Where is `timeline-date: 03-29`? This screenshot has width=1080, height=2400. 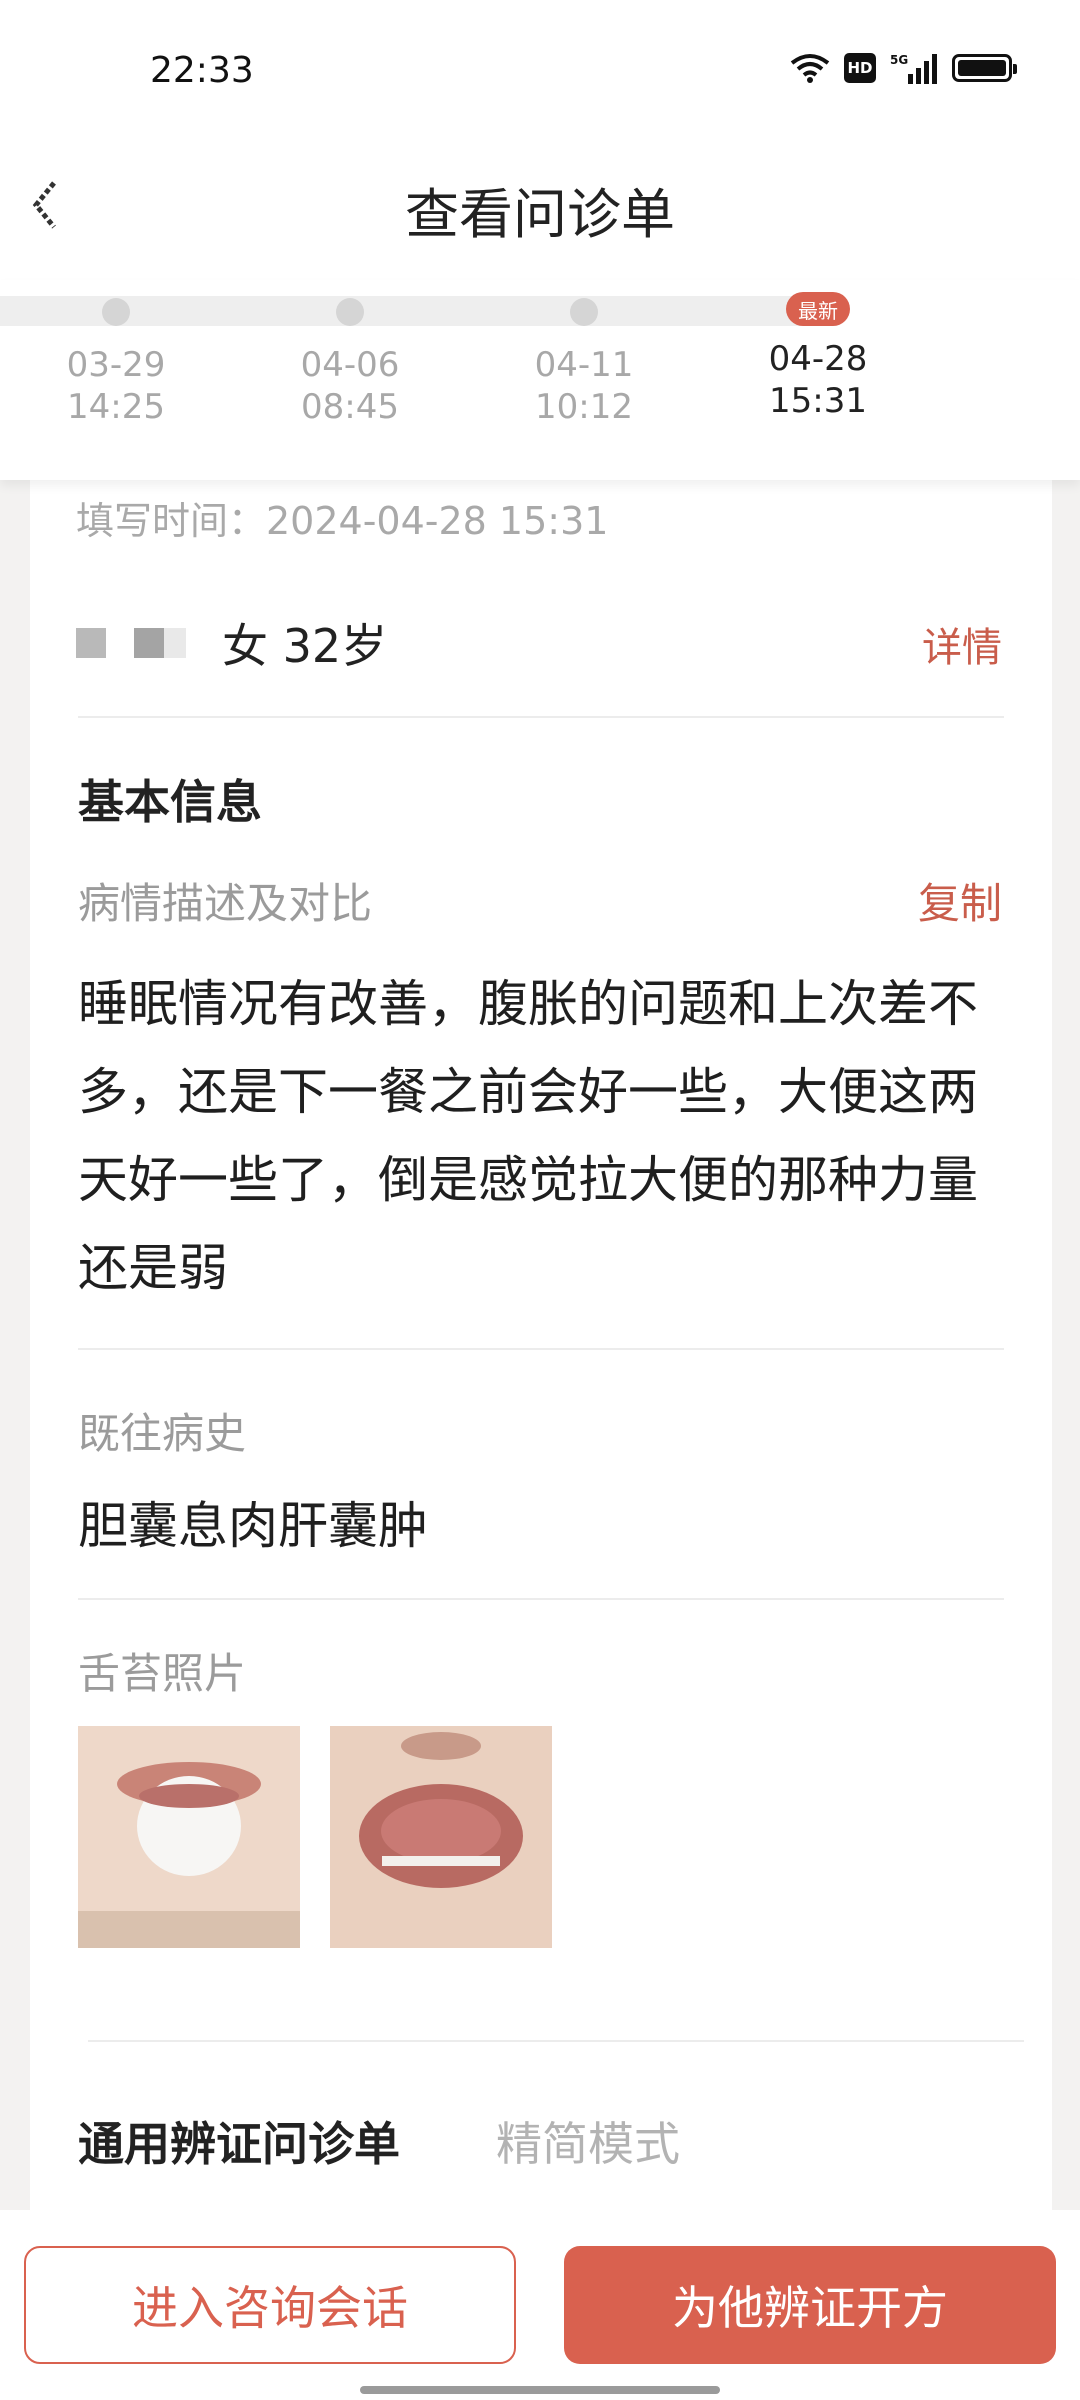
timeline-date: 03-29 is located at coordinates (116, 365).